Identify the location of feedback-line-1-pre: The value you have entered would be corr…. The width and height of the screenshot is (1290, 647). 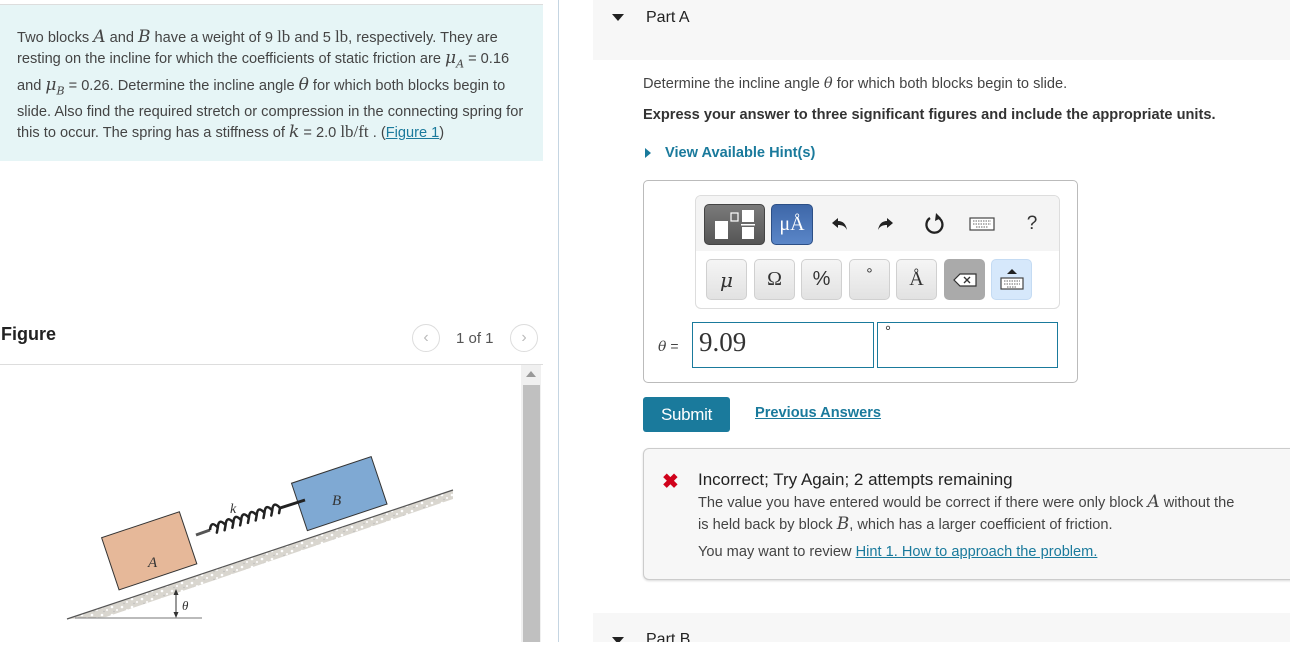
(923, 503).